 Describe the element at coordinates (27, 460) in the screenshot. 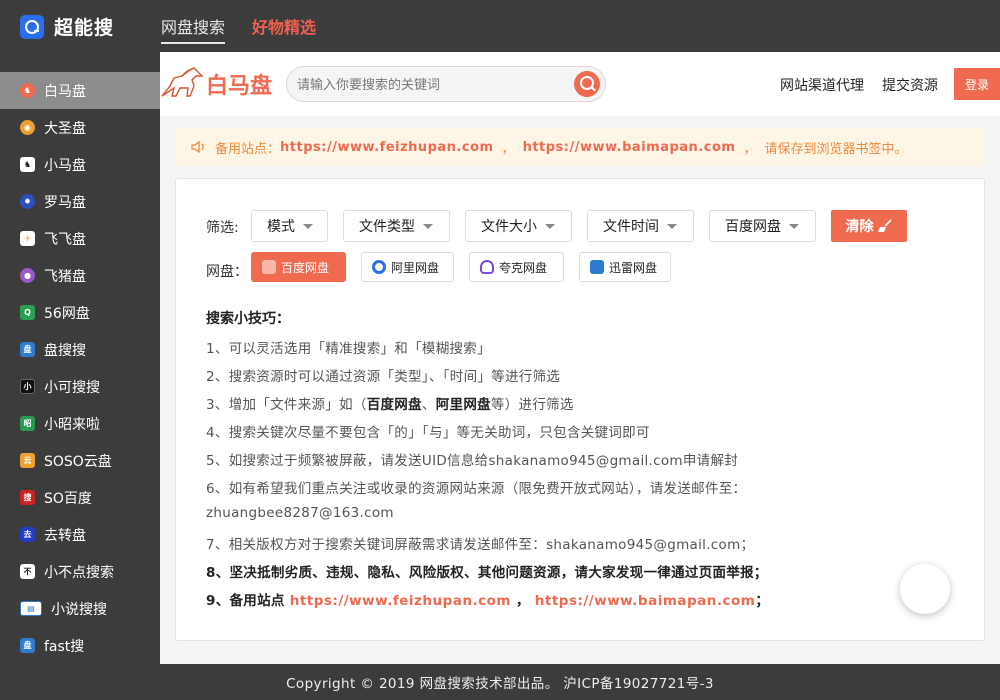

I see `cloud-icon: 云` at that location.